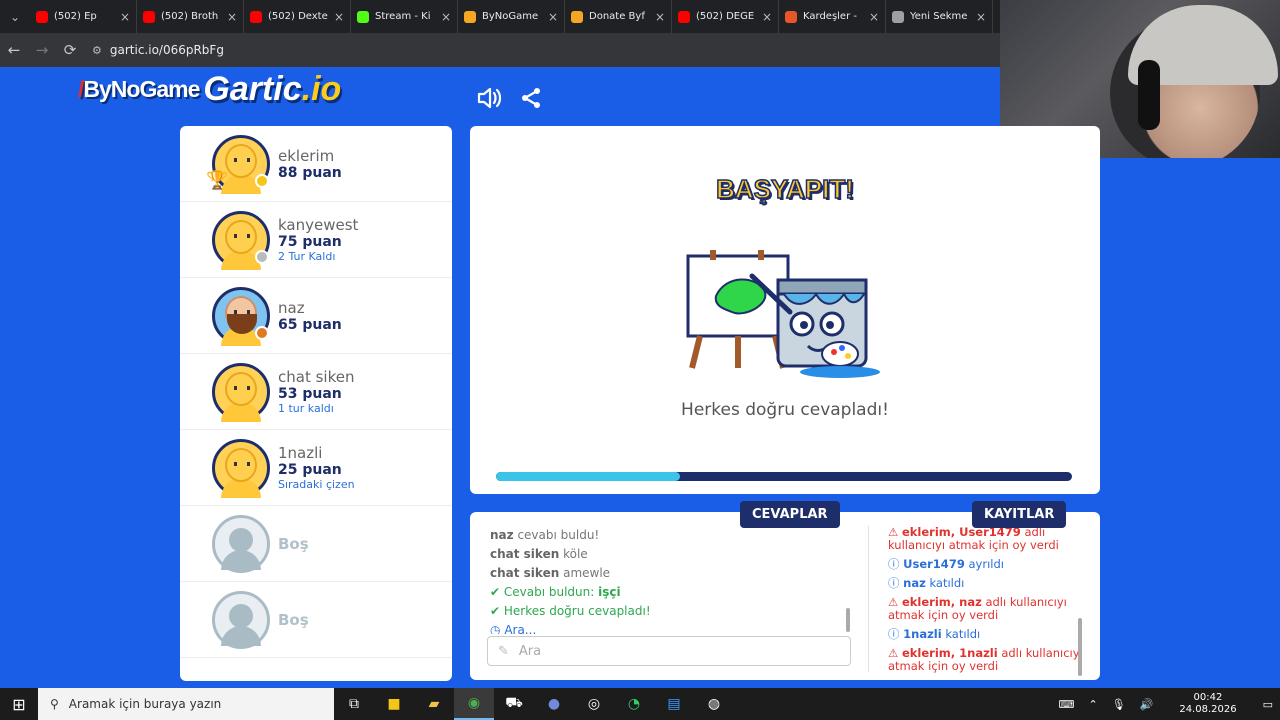 The width and height of the screenshot is (1280, 720). I want to click on answer-line: ✔ Cevabı buldun: işçi, so click(555, 592).